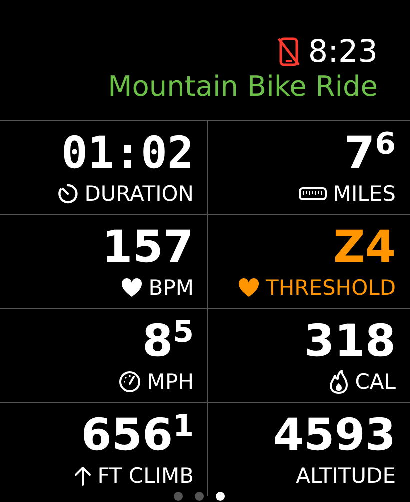 The image size is (410, 502). I want to click on ruler-icon, so click(313, 194).